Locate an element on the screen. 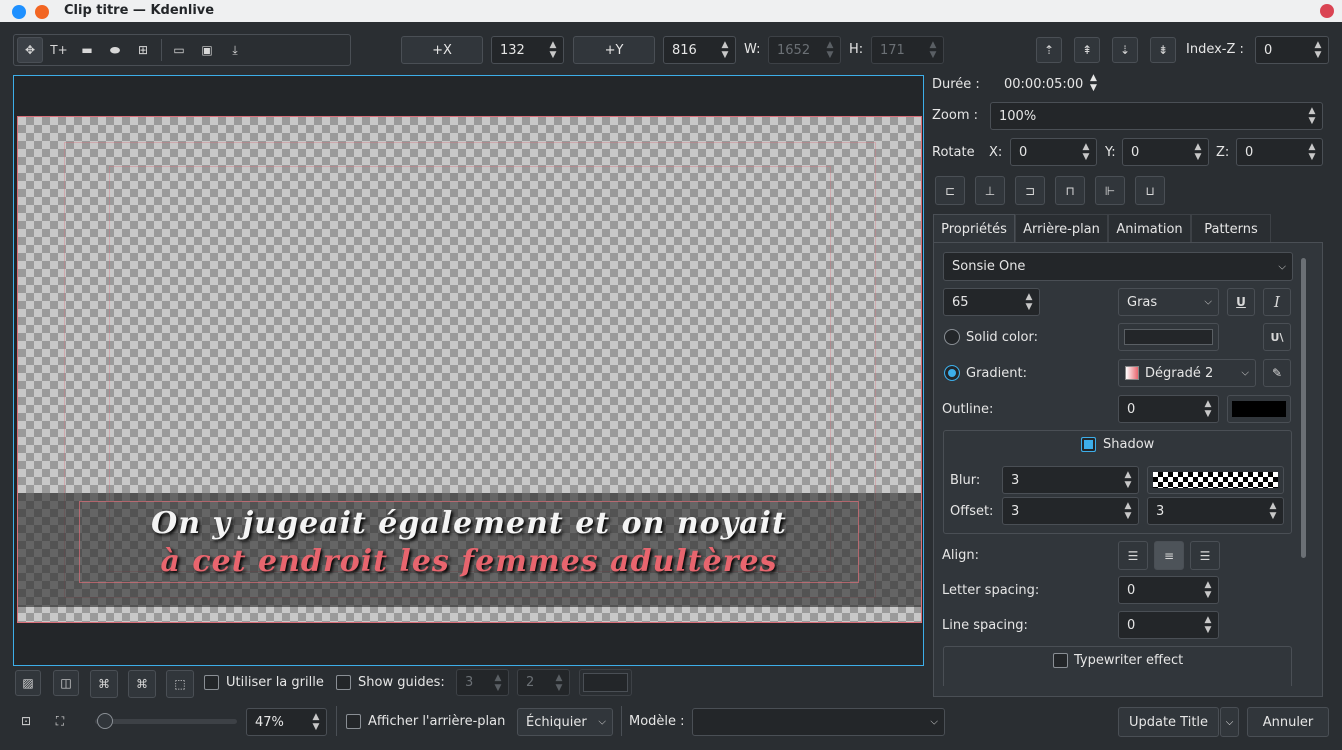 The width and height of the screenshot is (1342, 750). edit-gradient-button: ✎ is located at coordinates (1277, 373).